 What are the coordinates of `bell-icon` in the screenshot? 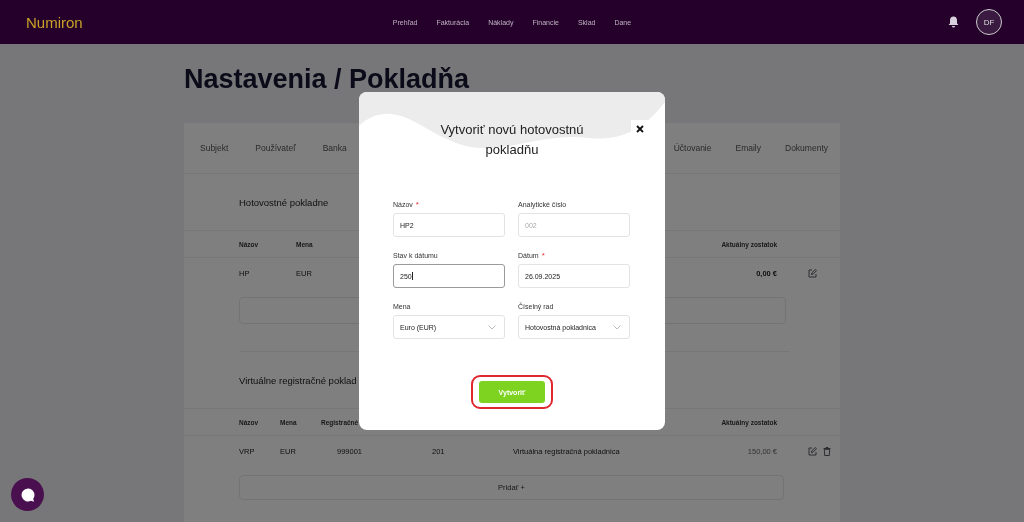 It's located at (953, 22).